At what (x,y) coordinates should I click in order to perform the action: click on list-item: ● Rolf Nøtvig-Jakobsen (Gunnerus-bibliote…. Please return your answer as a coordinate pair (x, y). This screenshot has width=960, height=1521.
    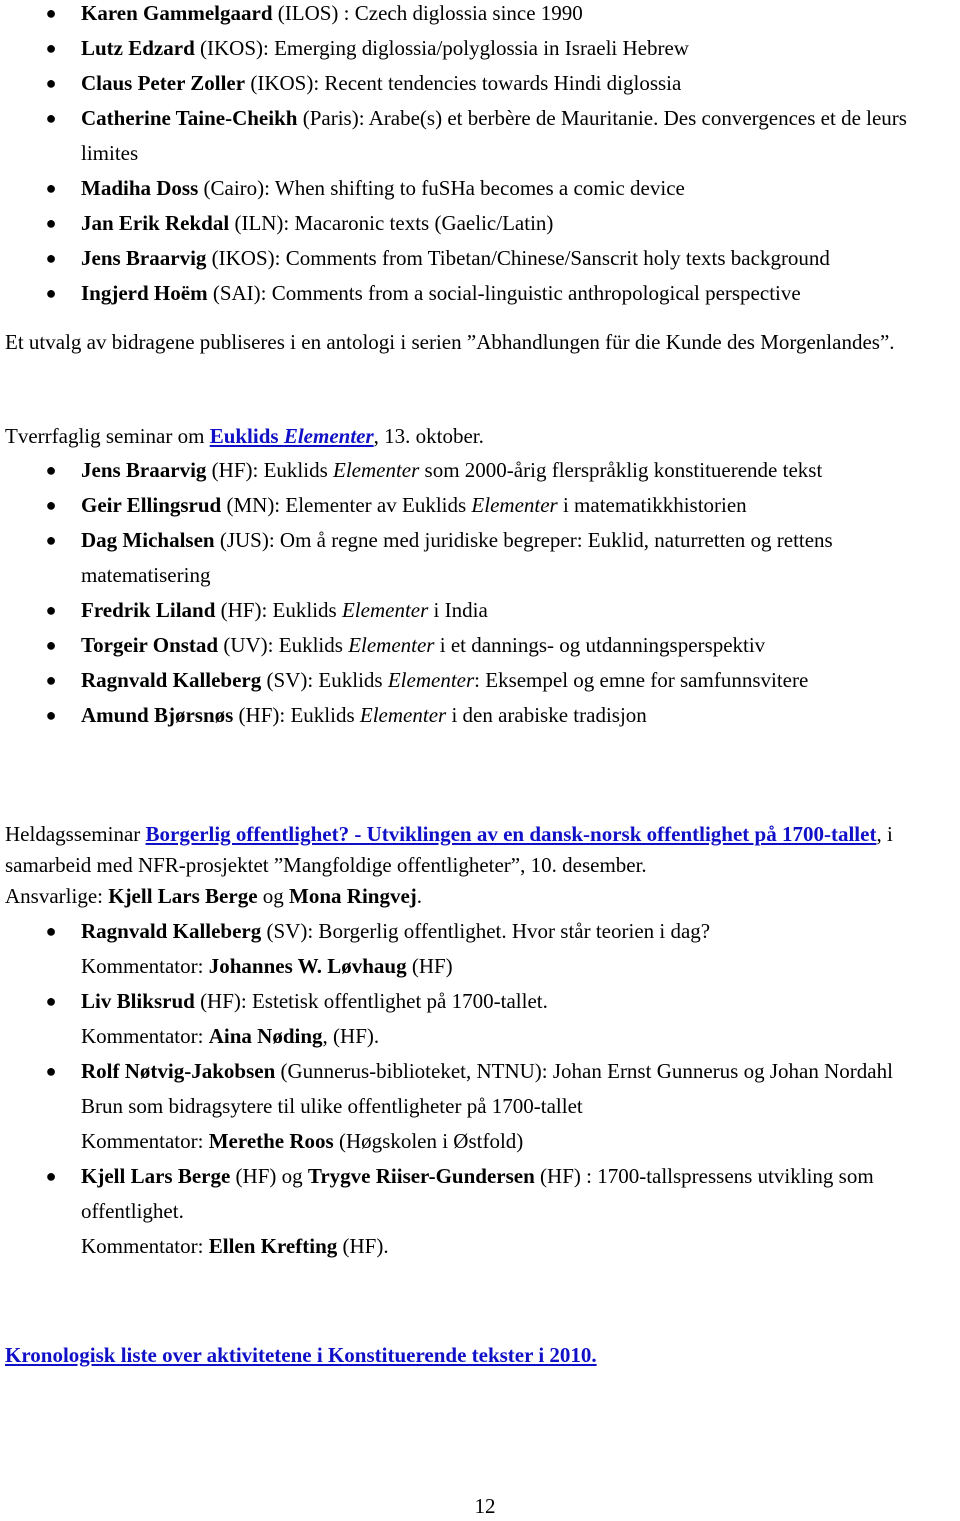
    Looking at the image, I should click on (480, 1106).